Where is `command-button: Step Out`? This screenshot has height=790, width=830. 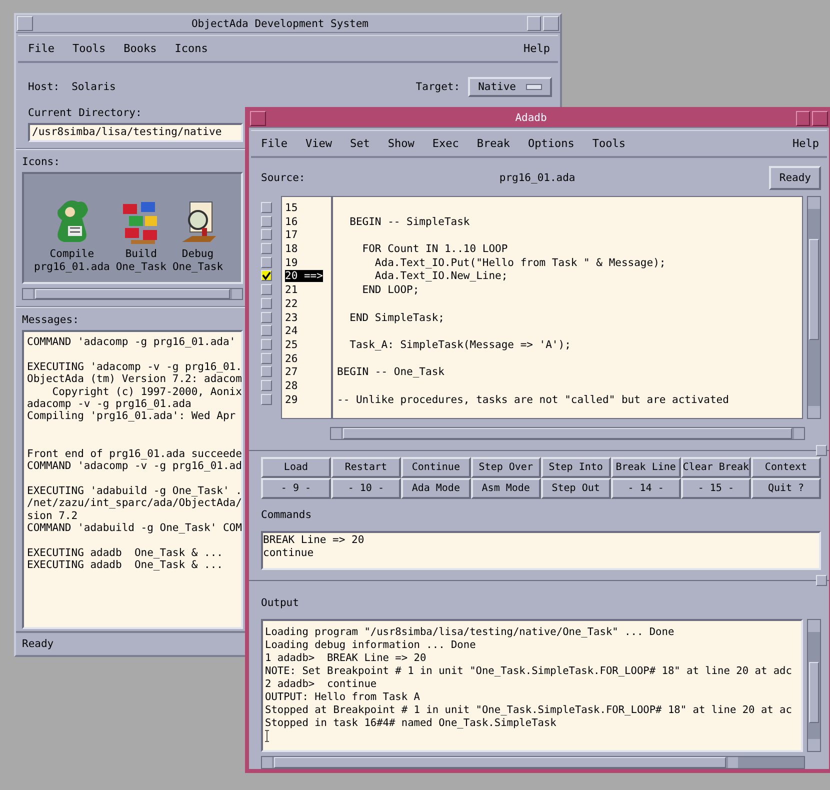
command-button: Step Out is located at coordinates (575, 488).